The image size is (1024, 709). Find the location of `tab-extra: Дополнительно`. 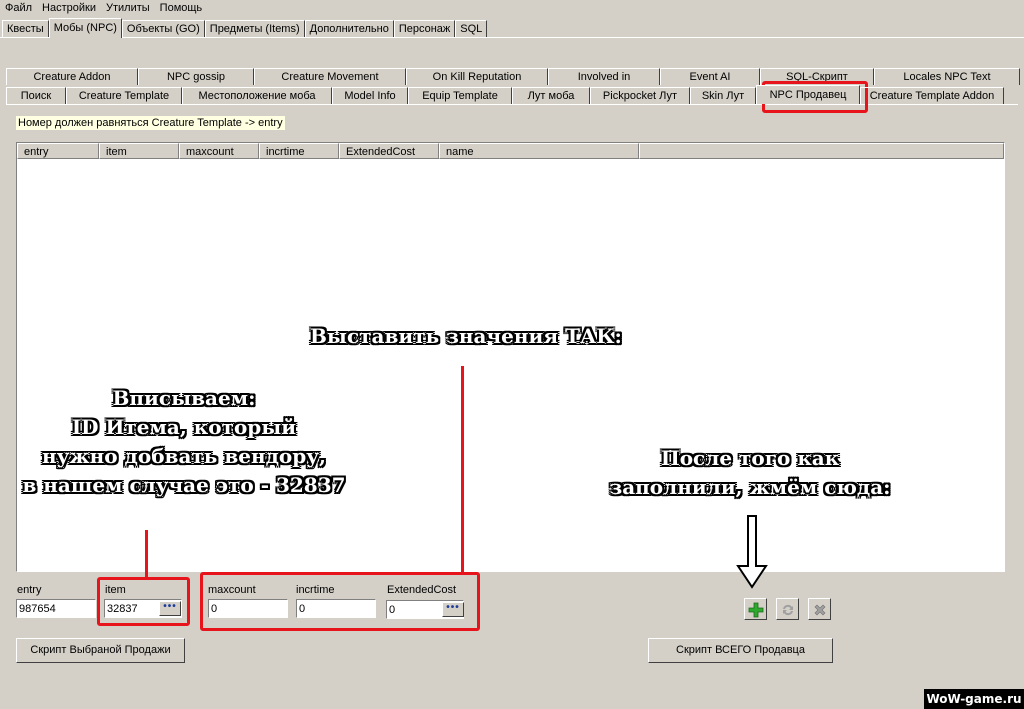

tab-extra: Дополнительно is located at coordinates (349, 29).